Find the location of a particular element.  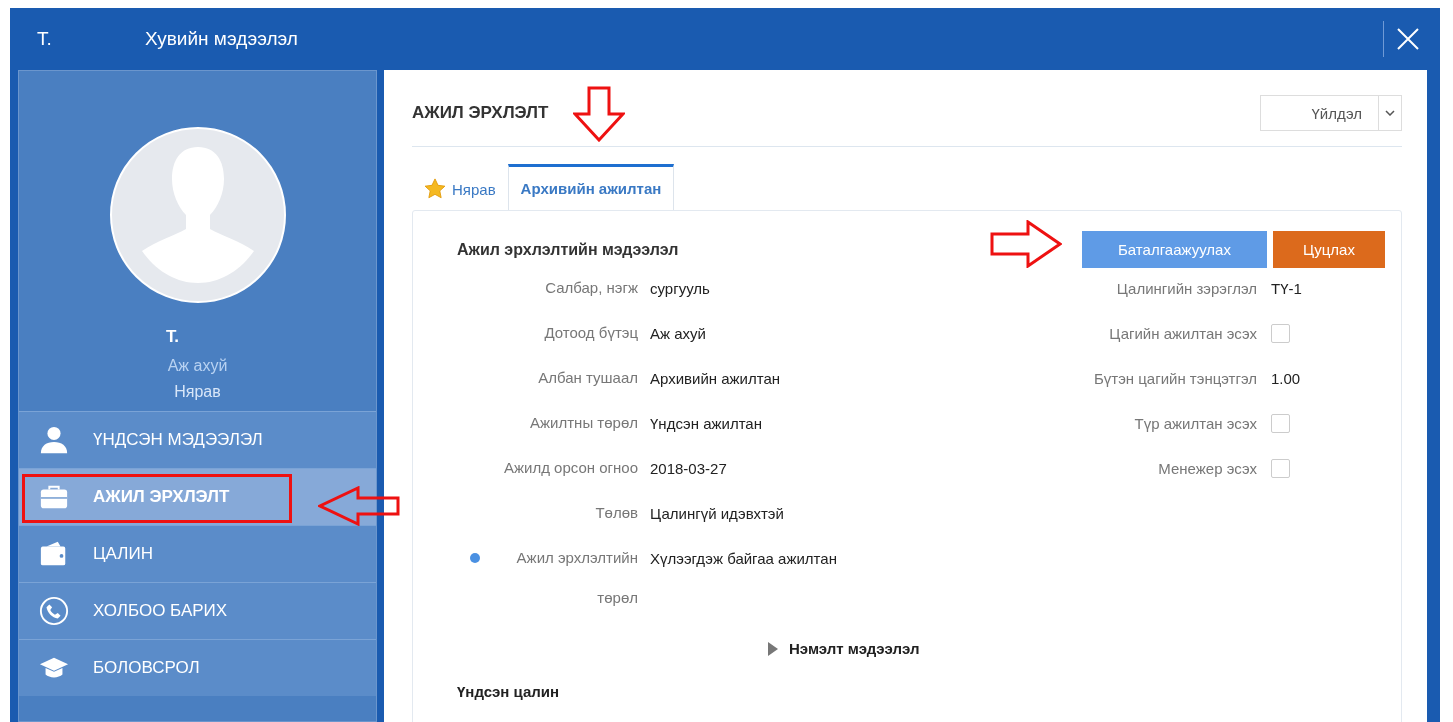

sidebar-item: ҮНДСЭН МЭДЭЭЛЭЛ is located at coordinates (197, 439).